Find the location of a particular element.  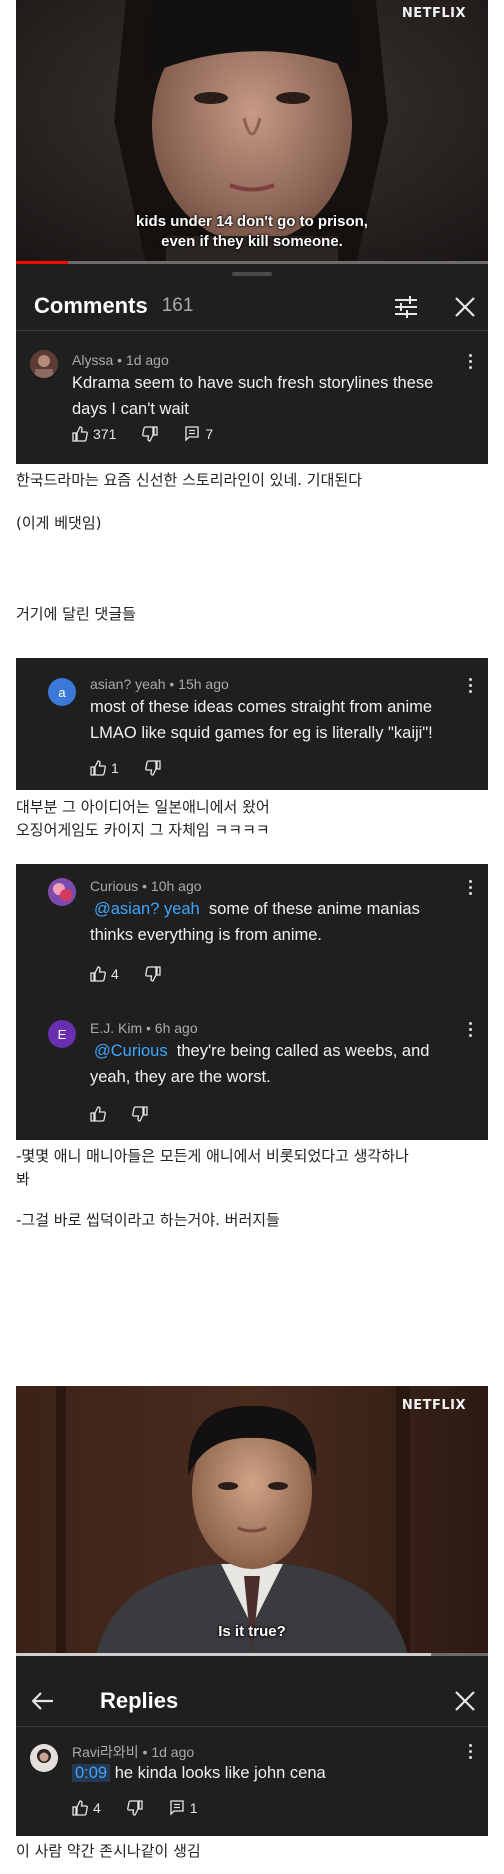

subtitle-line: kids under 14 don't go to prison, is located at coordinates (252, 221).